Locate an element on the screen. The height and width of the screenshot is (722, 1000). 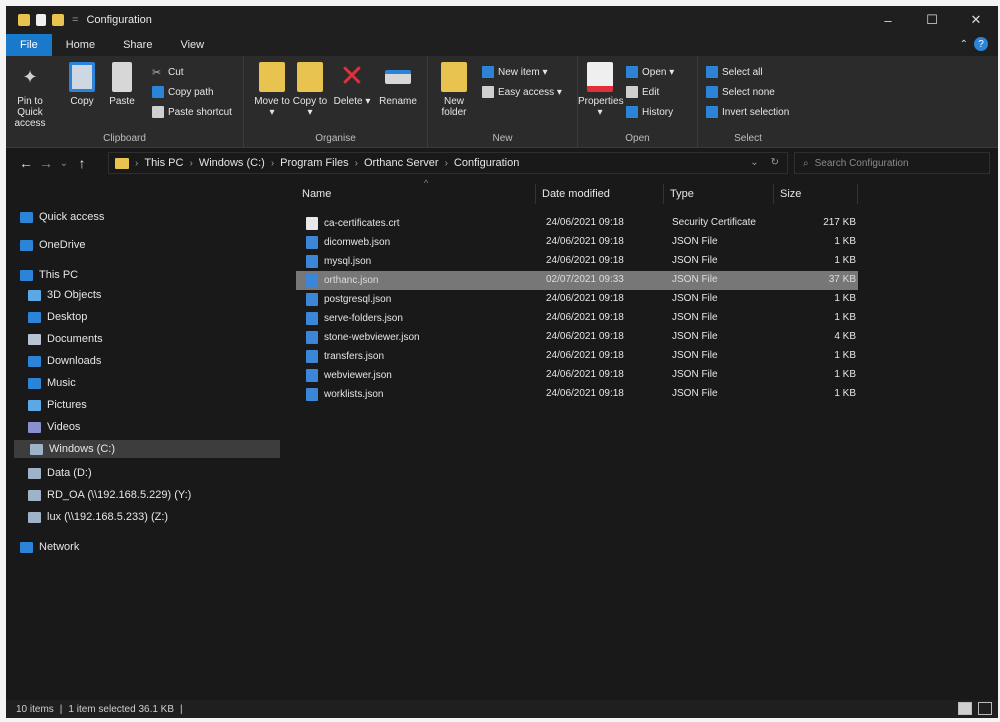
properties-button: Properties ▾ is located at coordinates (601, 90).